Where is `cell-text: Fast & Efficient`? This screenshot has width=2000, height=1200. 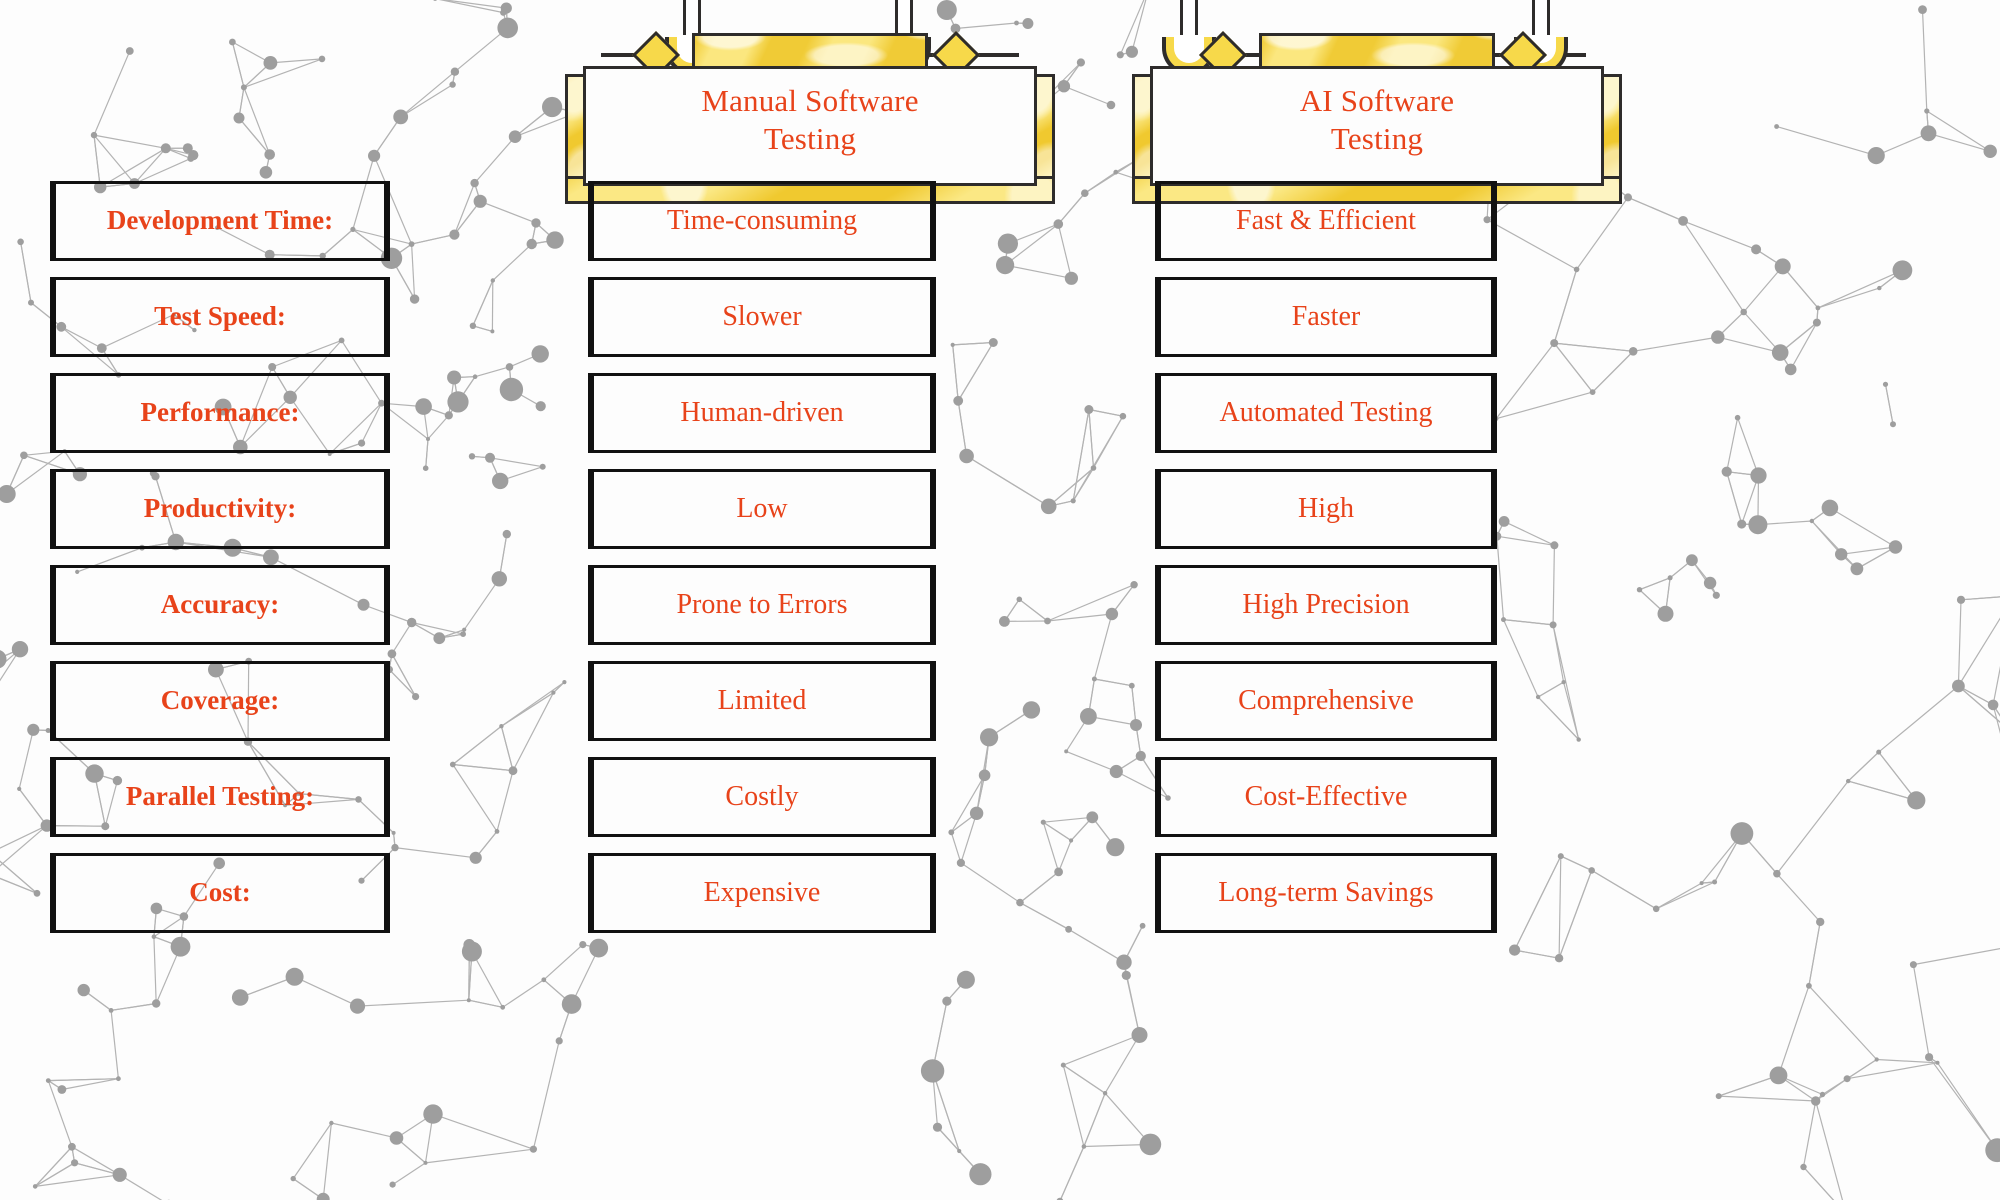 cell-text: Fast & Efficient is located at coordinates (1326, 220).